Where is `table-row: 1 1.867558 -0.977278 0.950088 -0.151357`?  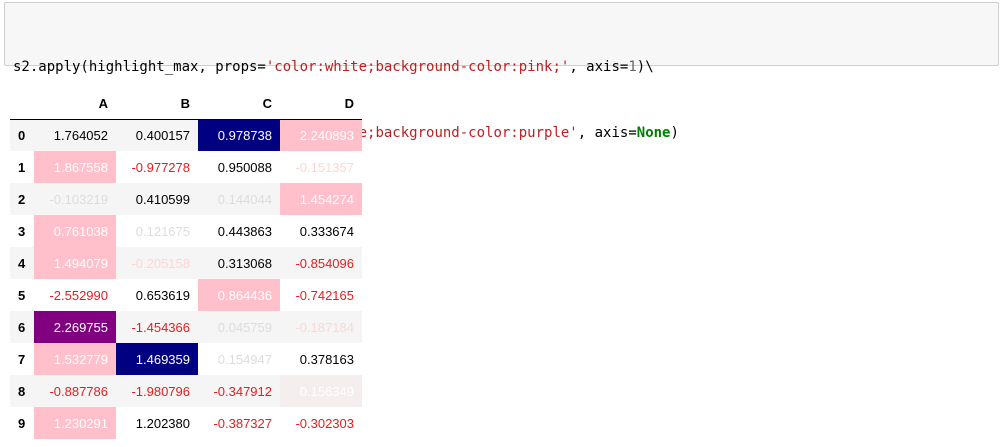
table-row: 1 1.867558 -0.977278 0.950088 -0.151357 is located at coordinates (186, 167).